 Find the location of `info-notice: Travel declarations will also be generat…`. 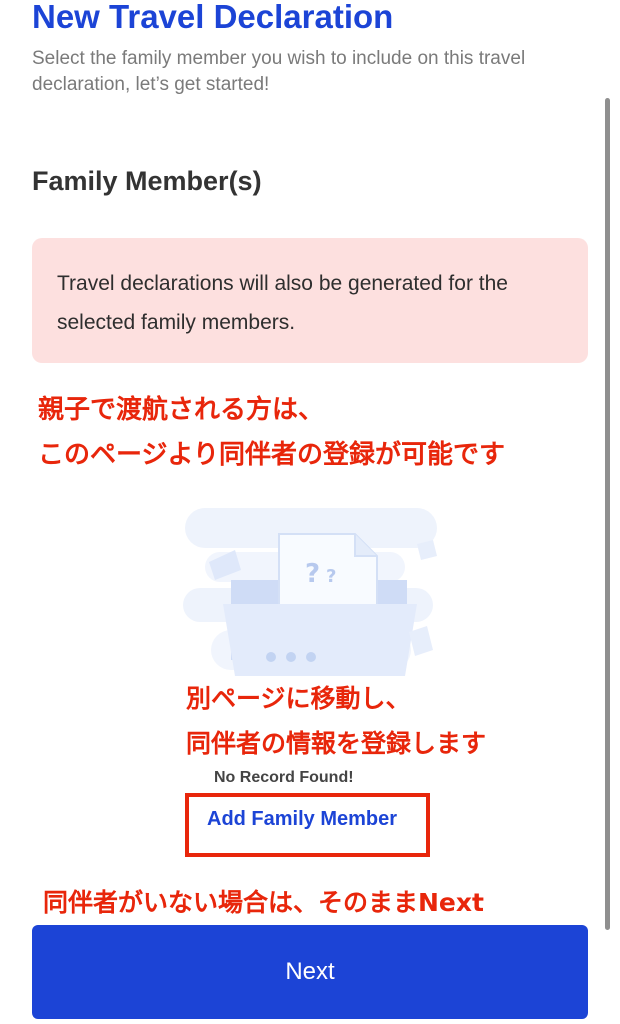

info-notice: Travel declarations will also be generat… is located at coordinates (310, 300).